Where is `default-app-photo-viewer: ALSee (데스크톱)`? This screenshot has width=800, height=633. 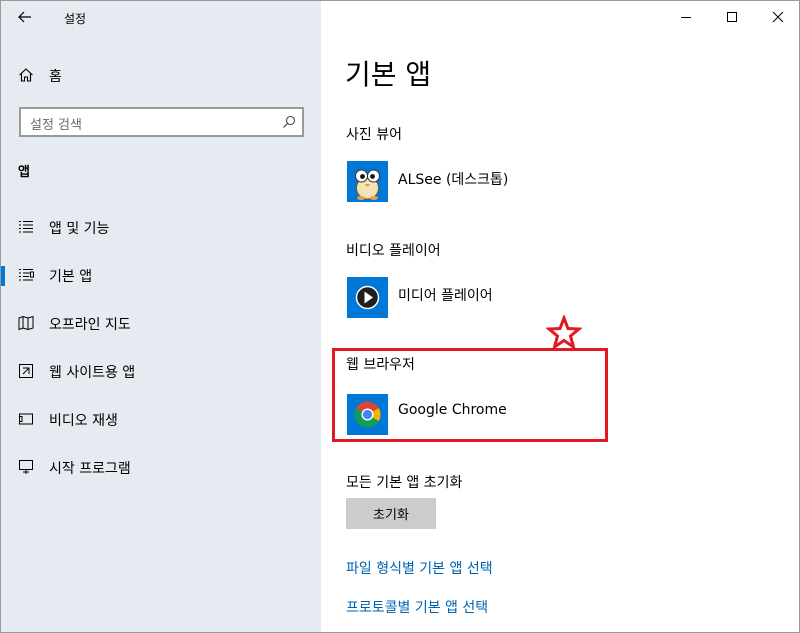 default-app-photo-viewer: ALSee (데스크톱) is located at coordinates (497, 182).